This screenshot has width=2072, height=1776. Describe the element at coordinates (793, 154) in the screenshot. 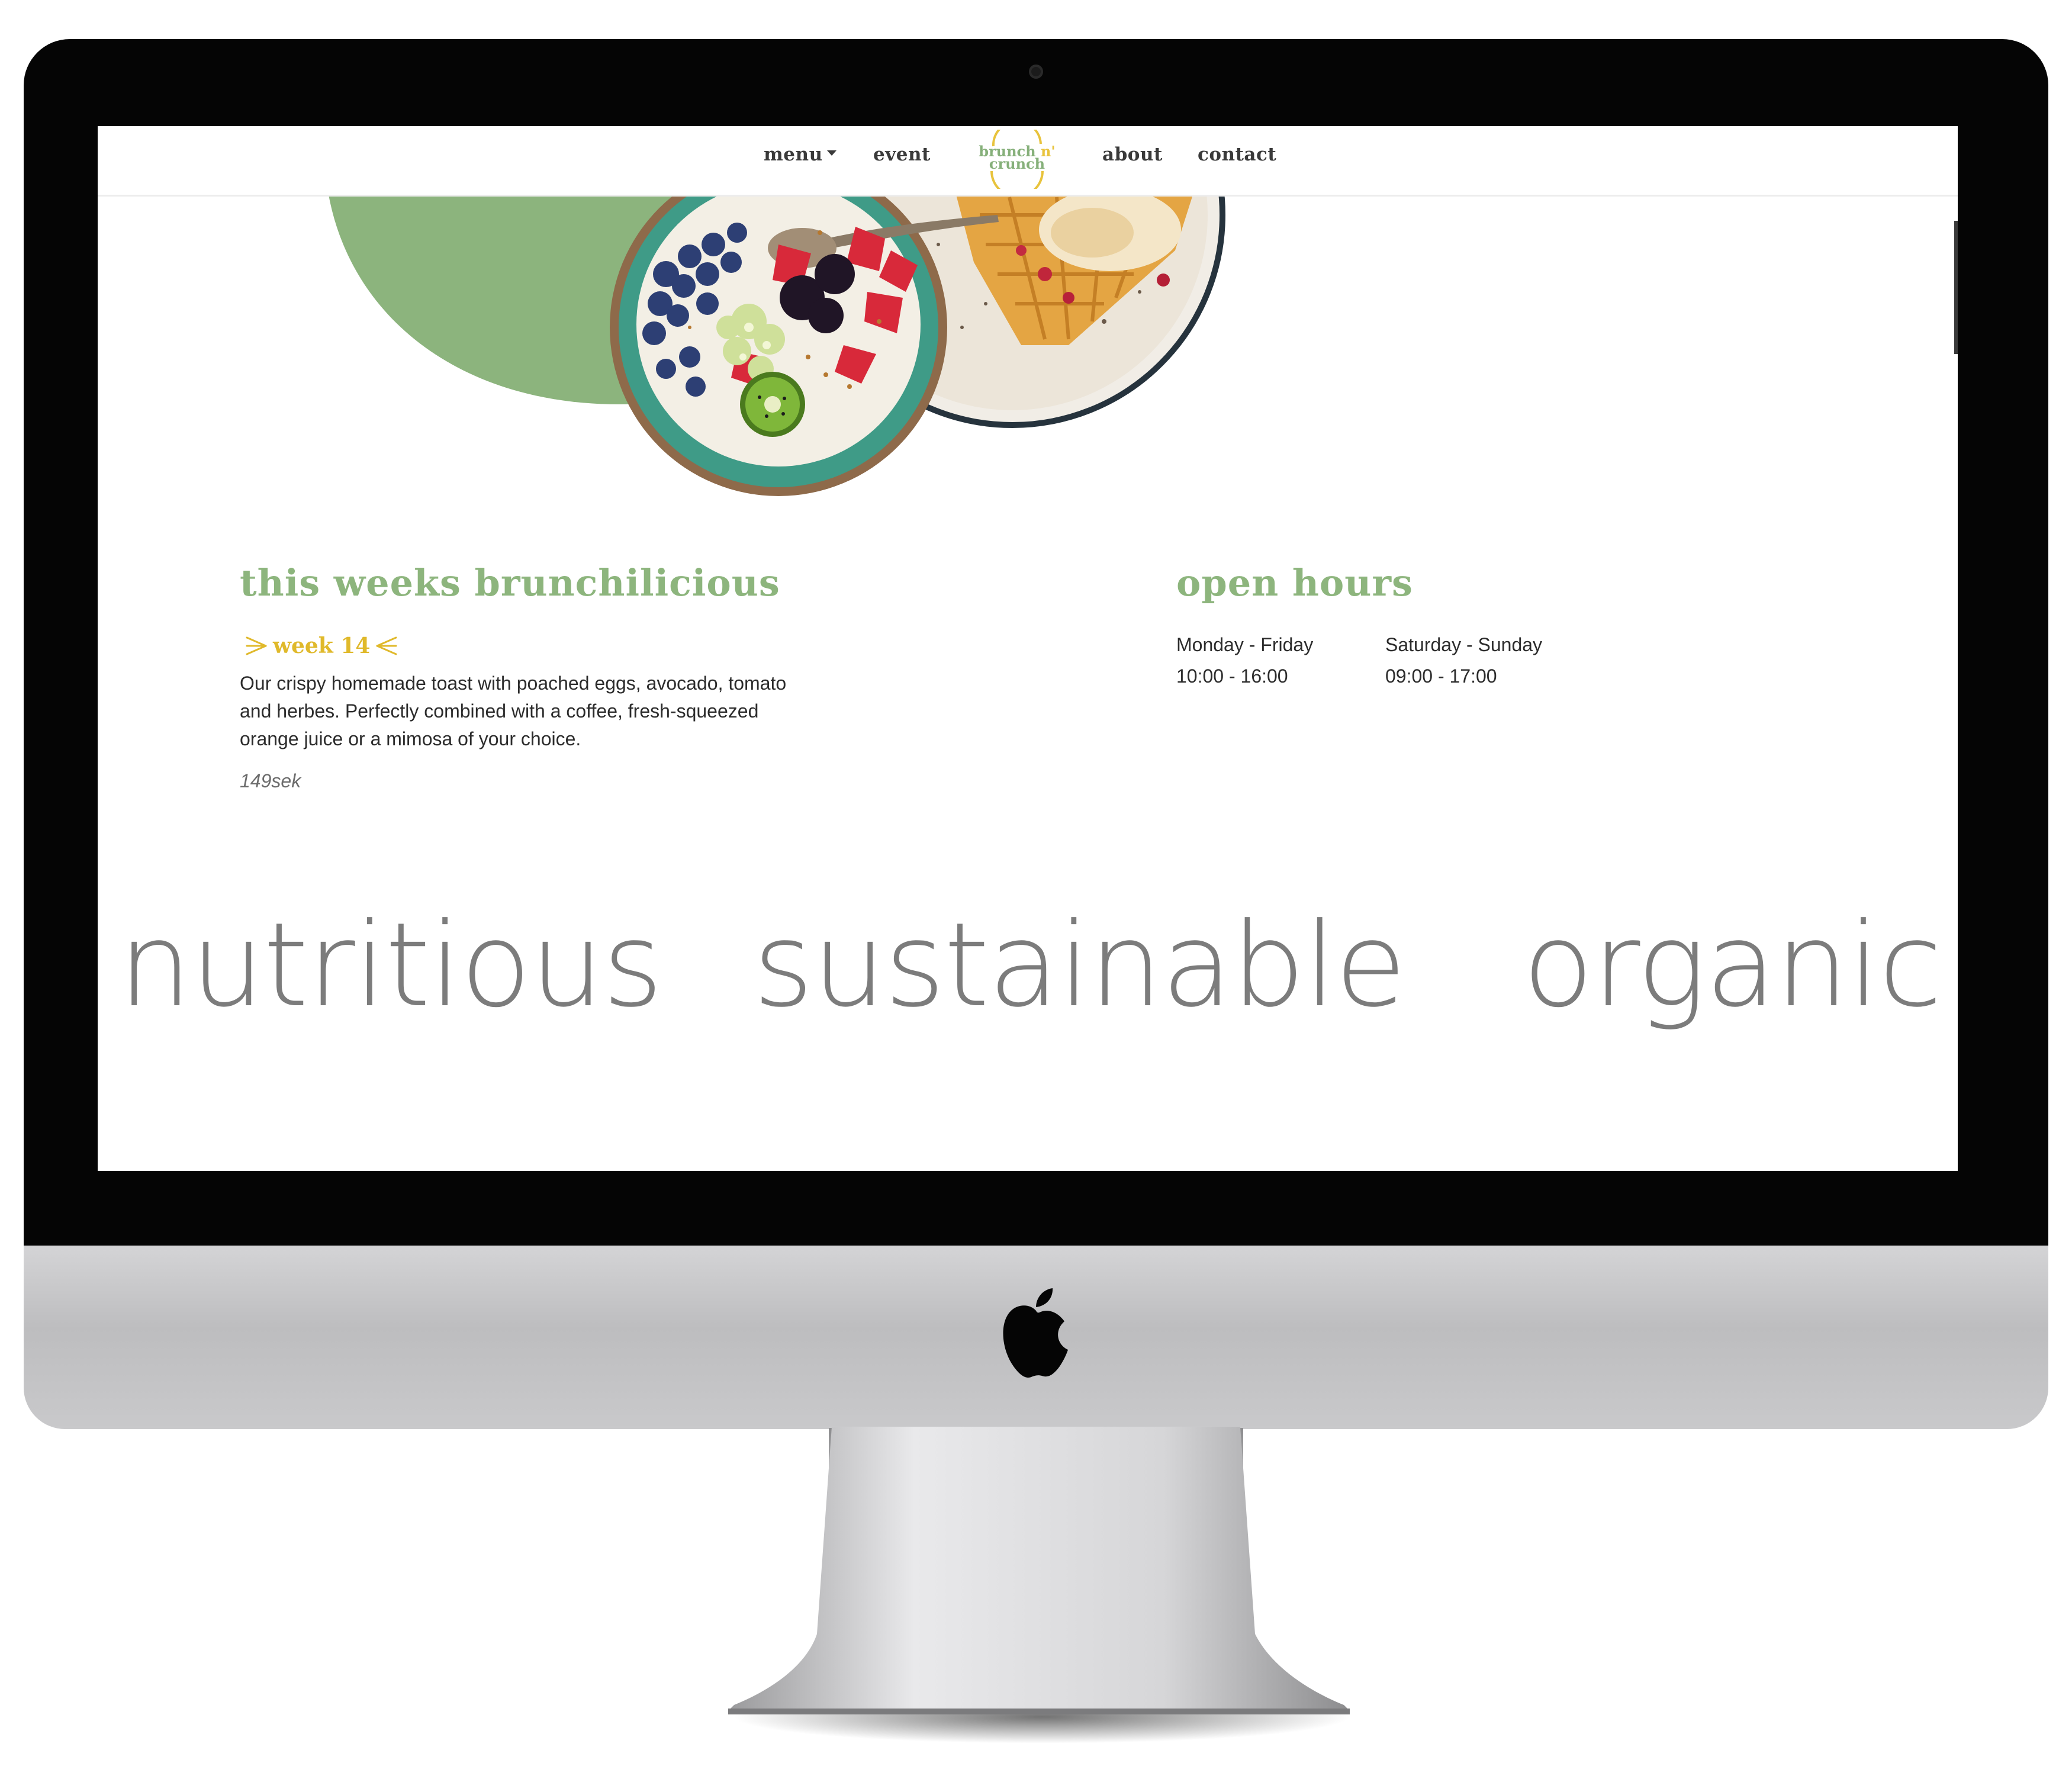

I see `nav-menu-label: menu` at that location.